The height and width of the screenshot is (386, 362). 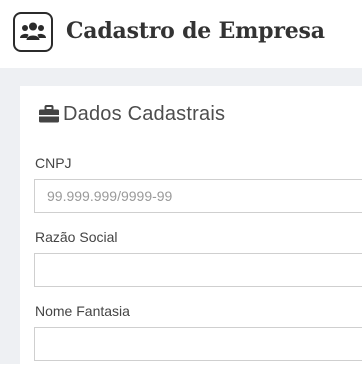 What do you see at coordinates (198, 196) in the screenshot?
I see `cnpj-input` at bounding box center [198, 196].